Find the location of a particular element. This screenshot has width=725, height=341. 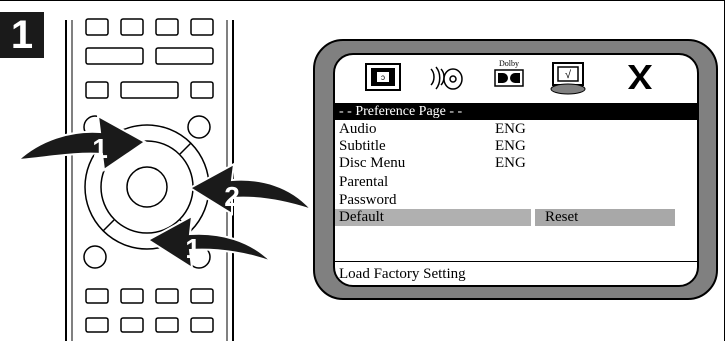

menu-row-audio: Audio ENG is located at coordinates (516, 129).